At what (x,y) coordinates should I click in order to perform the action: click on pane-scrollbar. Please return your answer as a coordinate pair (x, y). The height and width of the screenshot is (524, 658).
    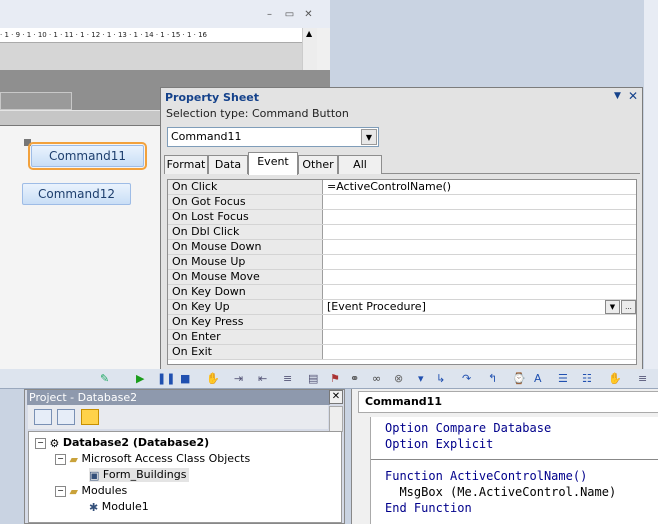
    Looking at the image, I should click on (336, 419).